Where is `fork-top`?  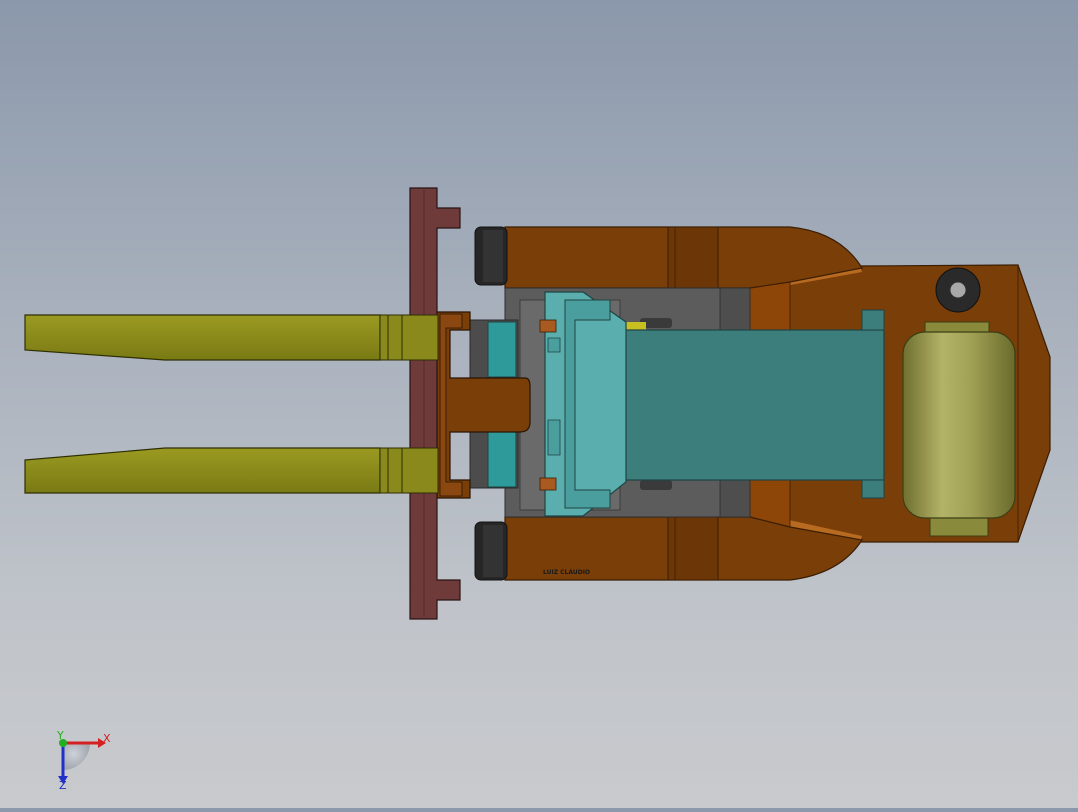
fork-top is located at coordinates (231, 337).